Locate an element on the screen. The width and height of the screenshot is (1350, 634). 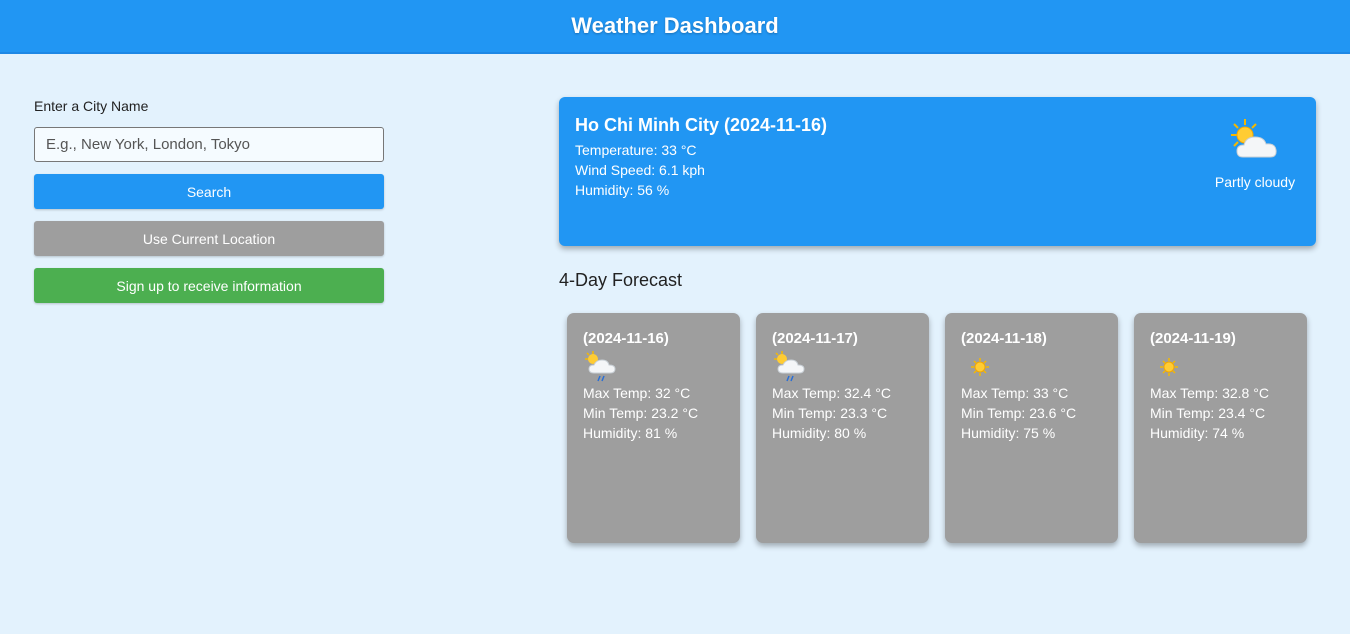
current-humidity: Humidity: 56 % is located at coordinates (622, 190).